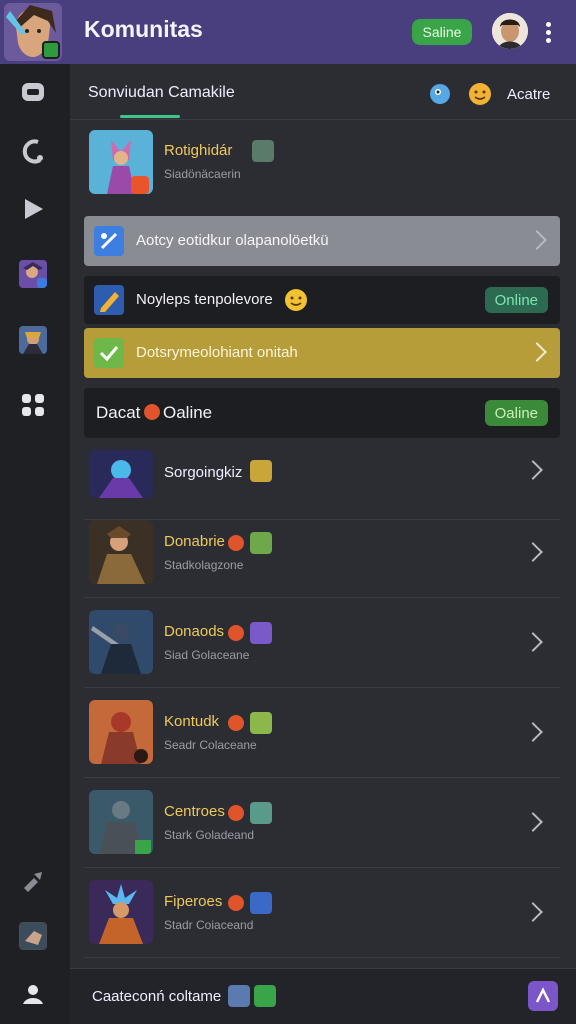 This screenshot has width=576, height=1024. Describe the element at coordinates (543, 996) in the screenshot. I see `compose-button` at that location.